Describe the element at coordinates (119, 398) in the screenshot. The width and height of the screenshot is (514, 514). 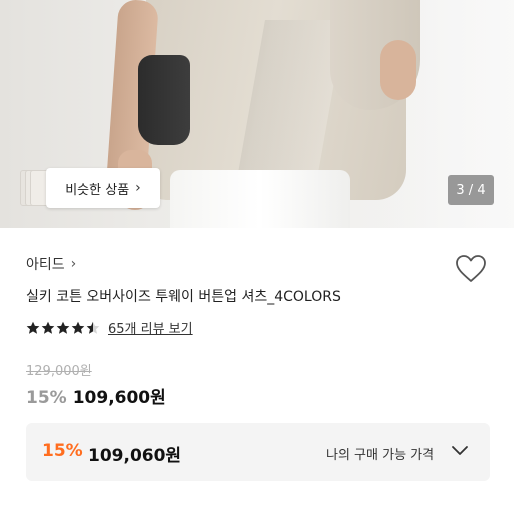
I see `sale-price: 109,600원` at that location.